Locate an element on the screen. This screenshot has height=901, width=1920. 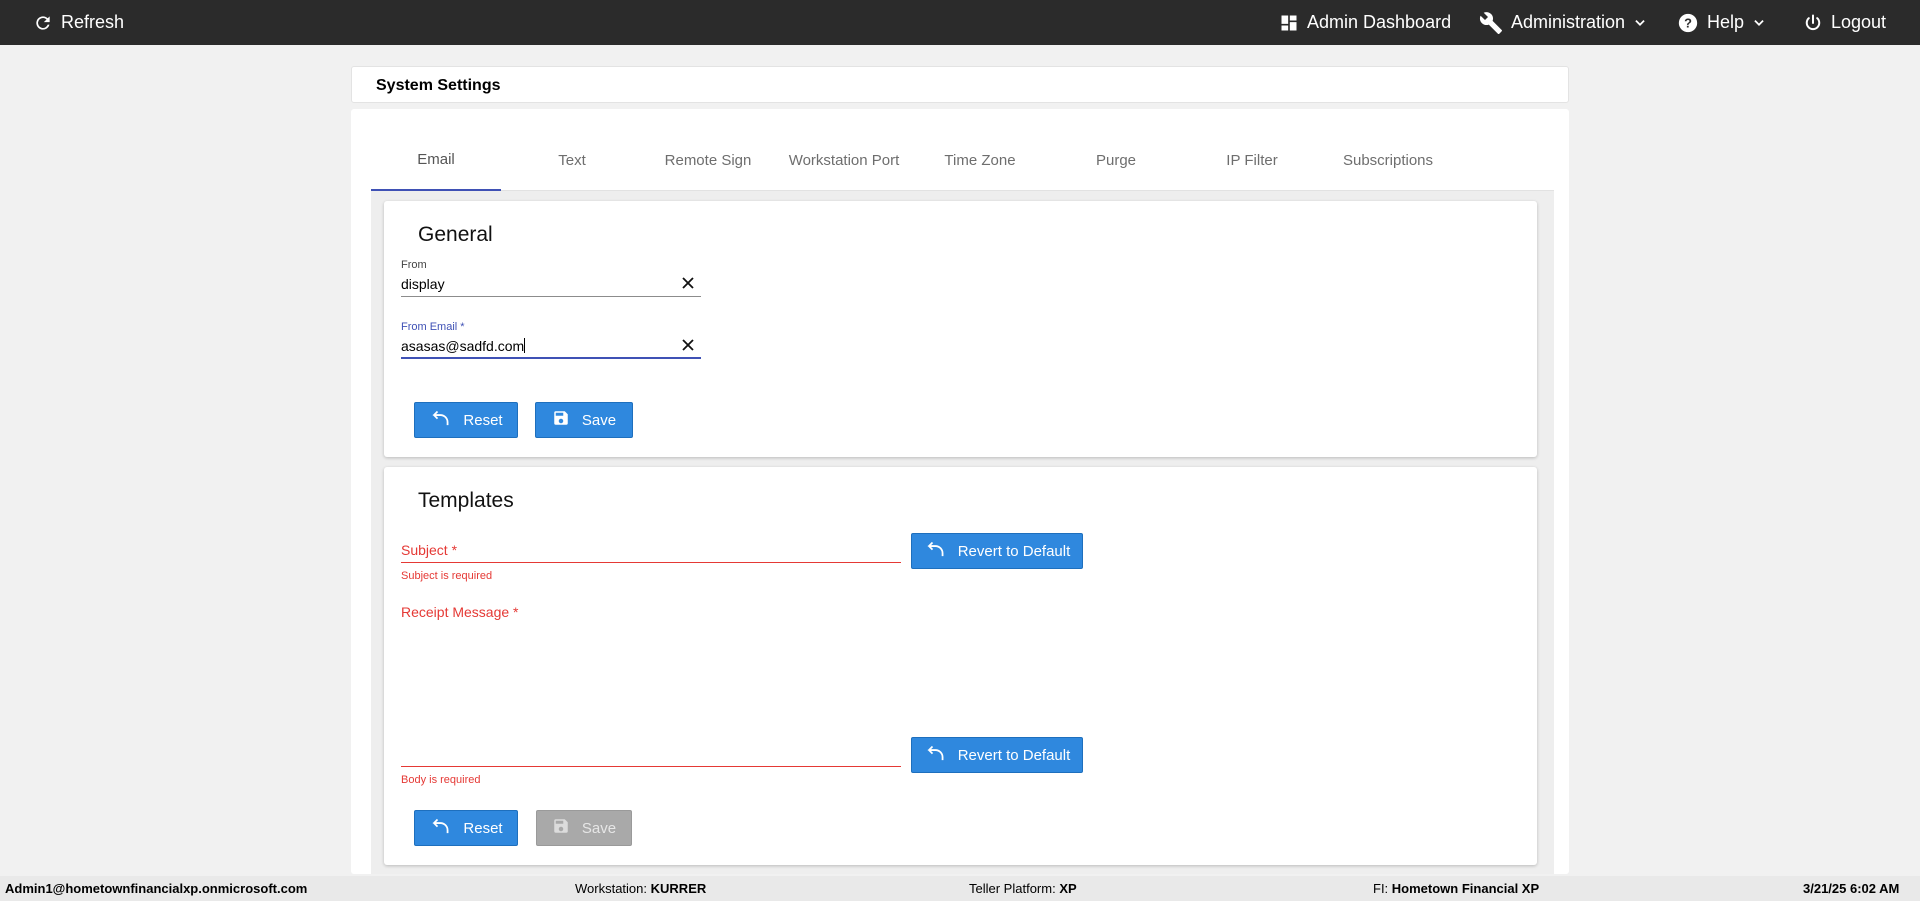
from-field: display is located at coordinates (551, 285).